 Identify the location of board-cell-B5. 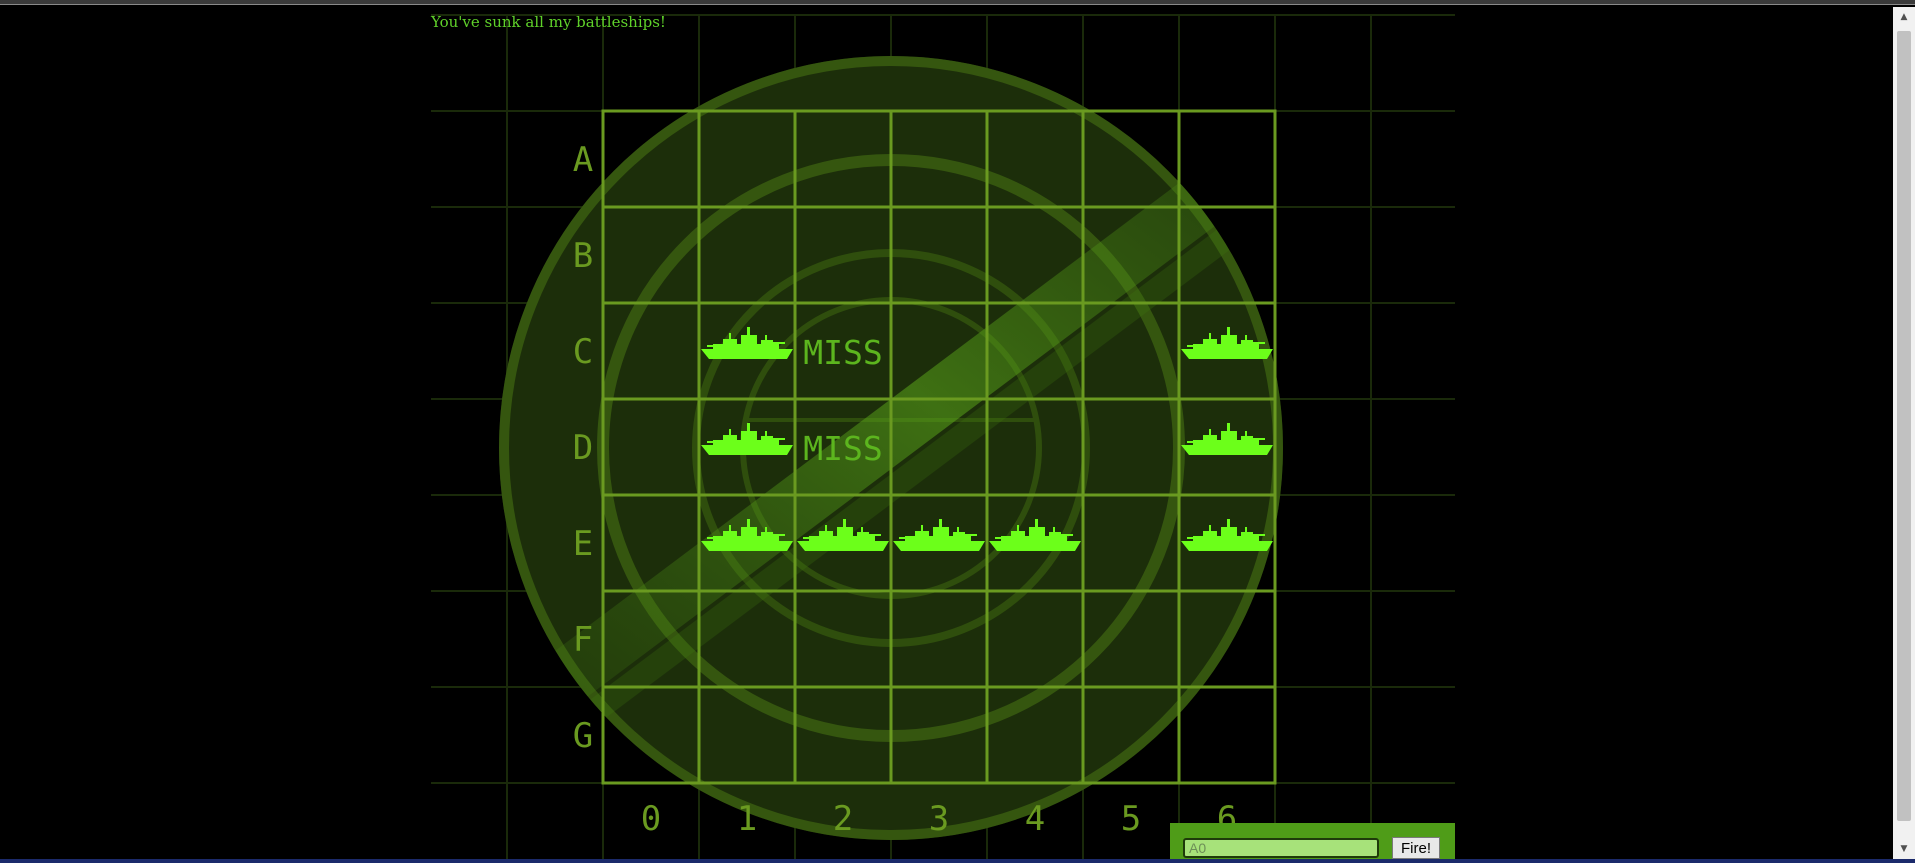
(1131, 255).